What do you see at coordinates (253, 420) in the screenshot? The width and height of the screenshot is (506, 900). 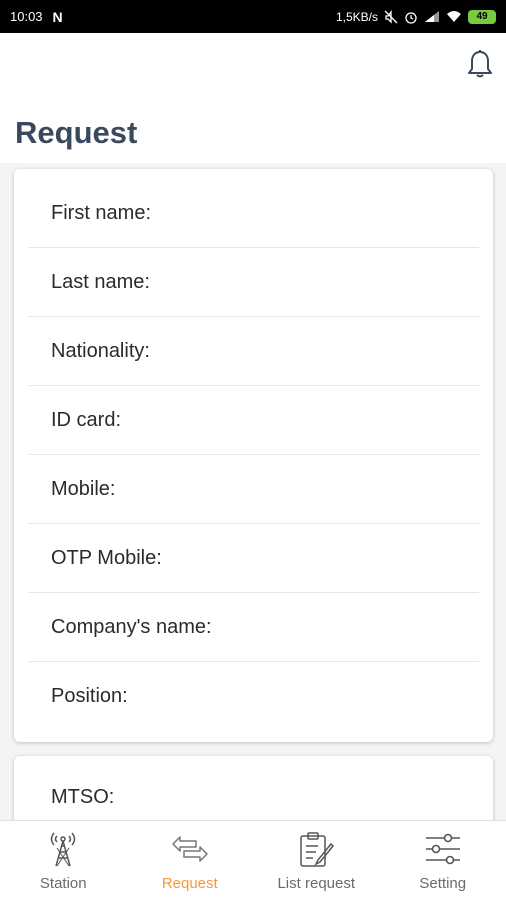 I see `id-card-field: ID card:` at bounding box center [253, 420].